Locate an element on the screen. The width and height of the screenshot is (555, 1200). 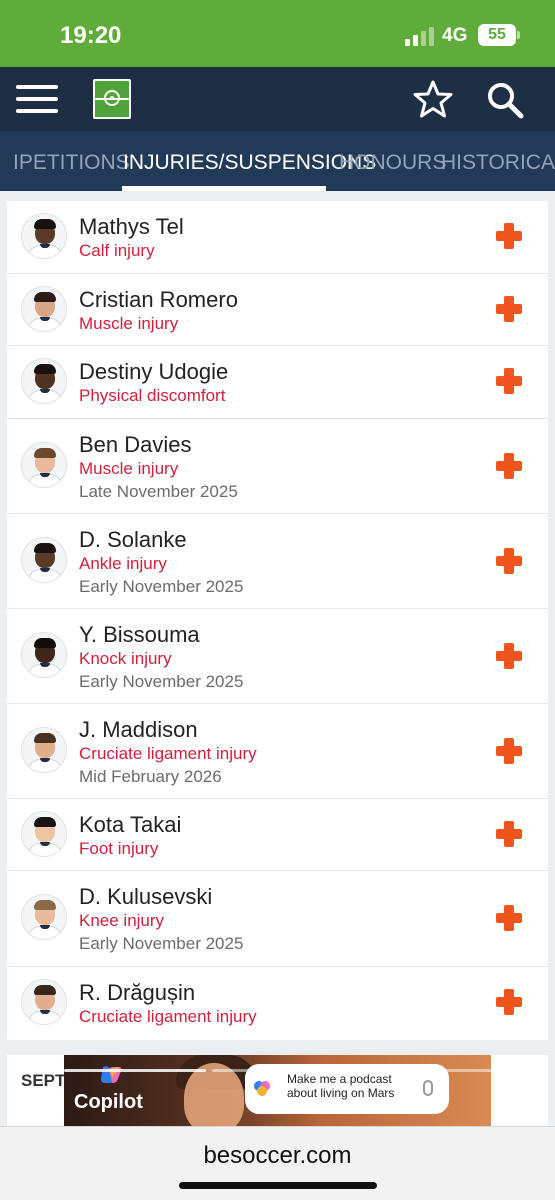
player-name: Y. Bissouma is located at coordinates (139, 634).